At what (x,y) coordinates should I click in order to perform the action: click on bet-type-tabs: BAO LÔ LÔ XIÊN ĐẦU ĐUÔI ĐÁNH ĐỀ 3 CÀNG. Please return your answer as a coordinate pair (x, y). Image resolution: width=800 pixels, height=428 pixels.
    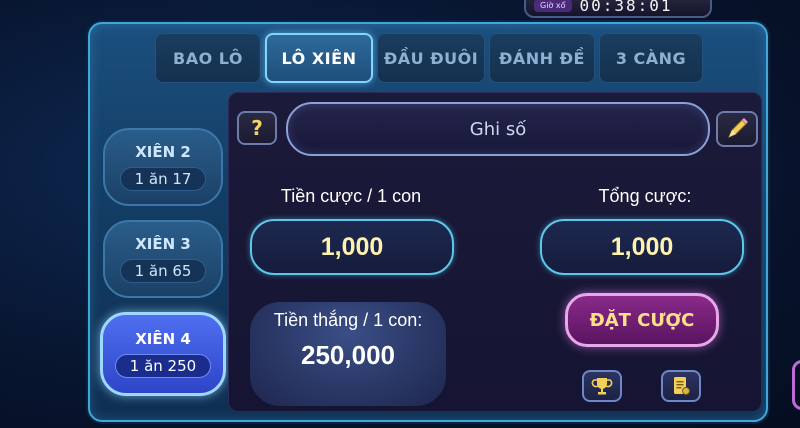
    Looking at the image, I should click on (429, 58).